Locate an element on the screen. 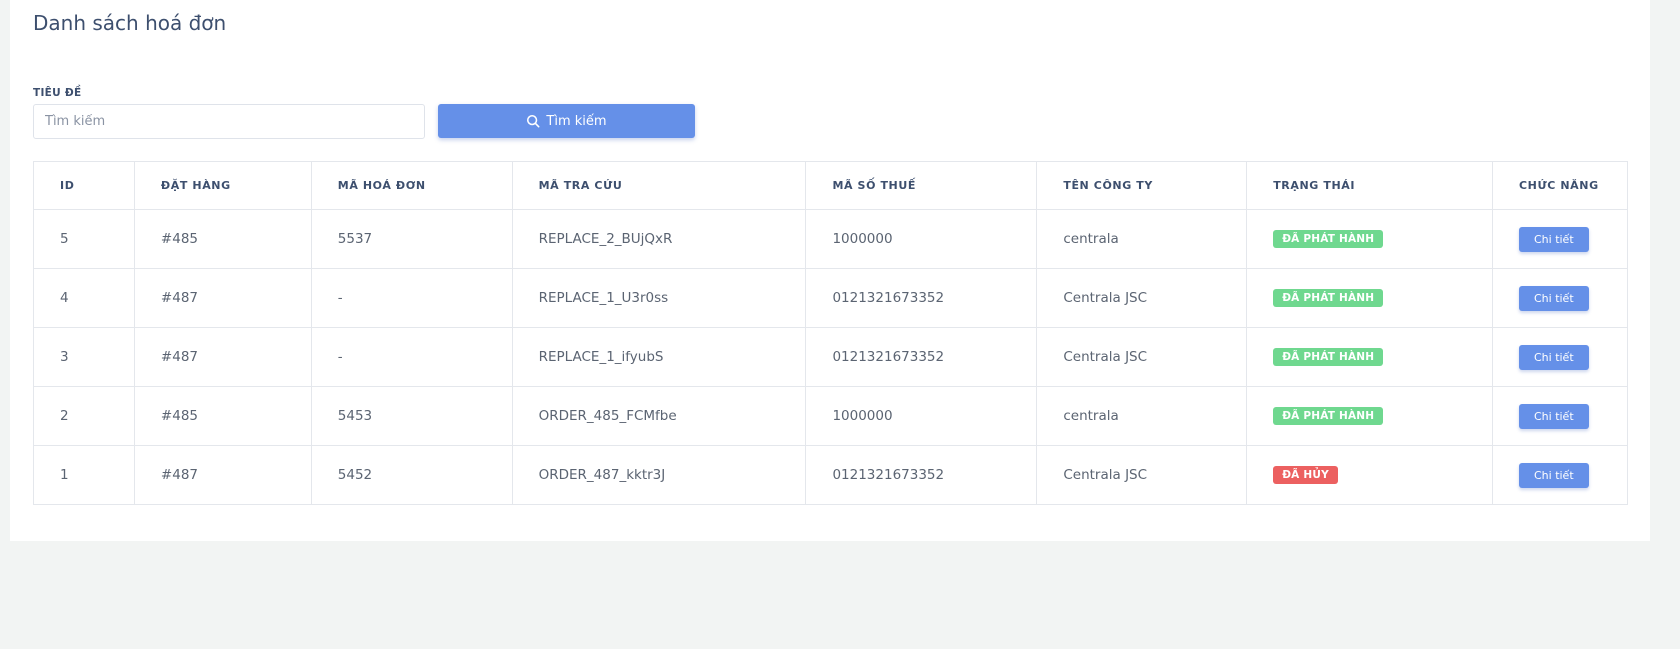 This screenshot has height=649, width=1680. column-header-status: TRẠNG THÁI is located at coordinates (1369, 185).